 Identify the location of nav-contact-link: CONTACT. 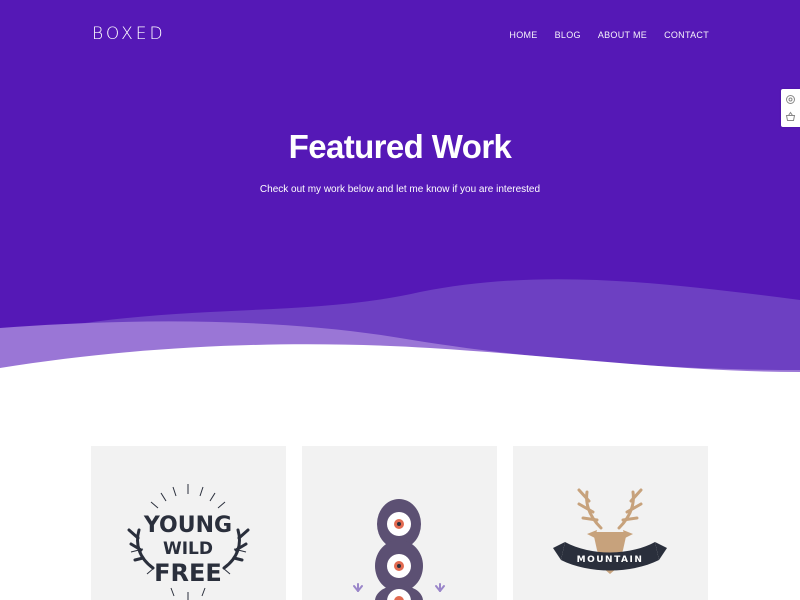
(686, 35).